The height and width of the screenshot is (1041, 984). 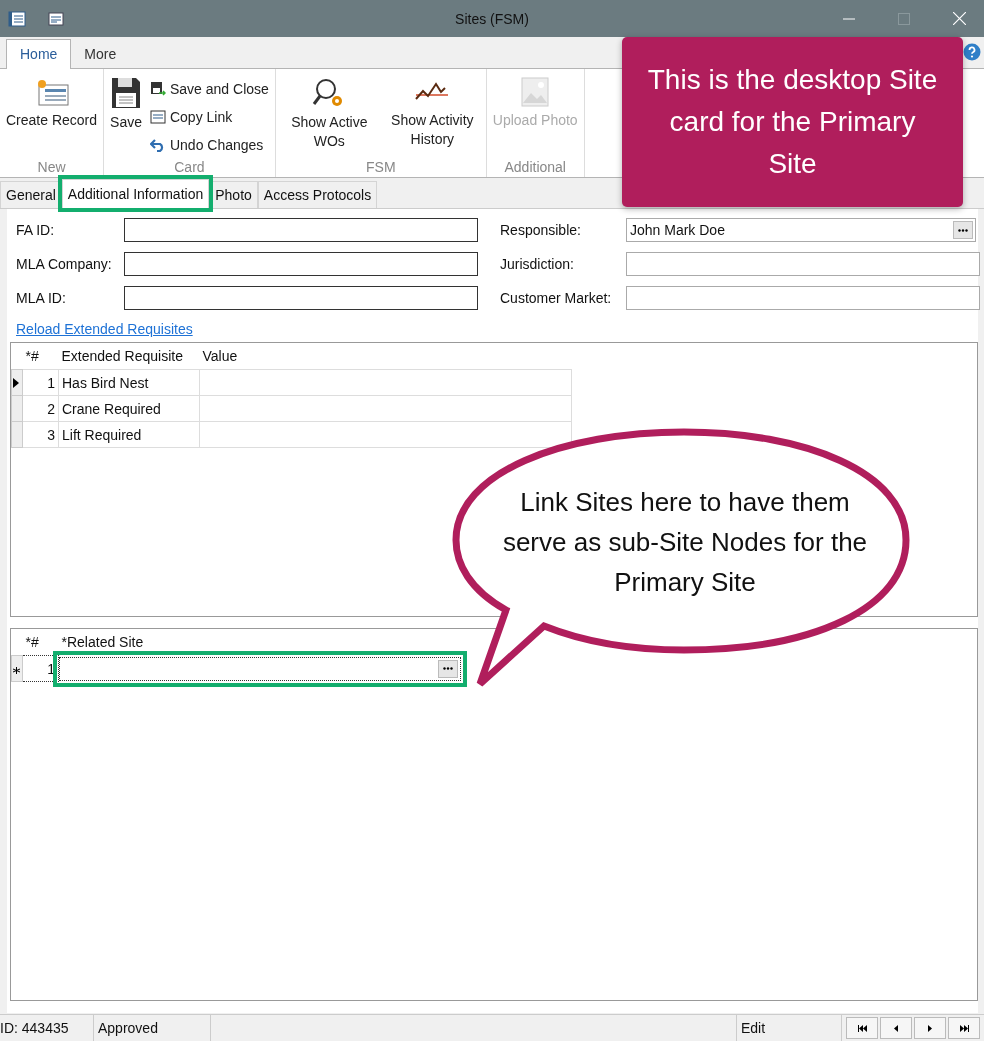 What do you see at coordinates (41, 298) in the screenshot?
I see `field-label: MLA ID:` at bounding box center [41, 298].